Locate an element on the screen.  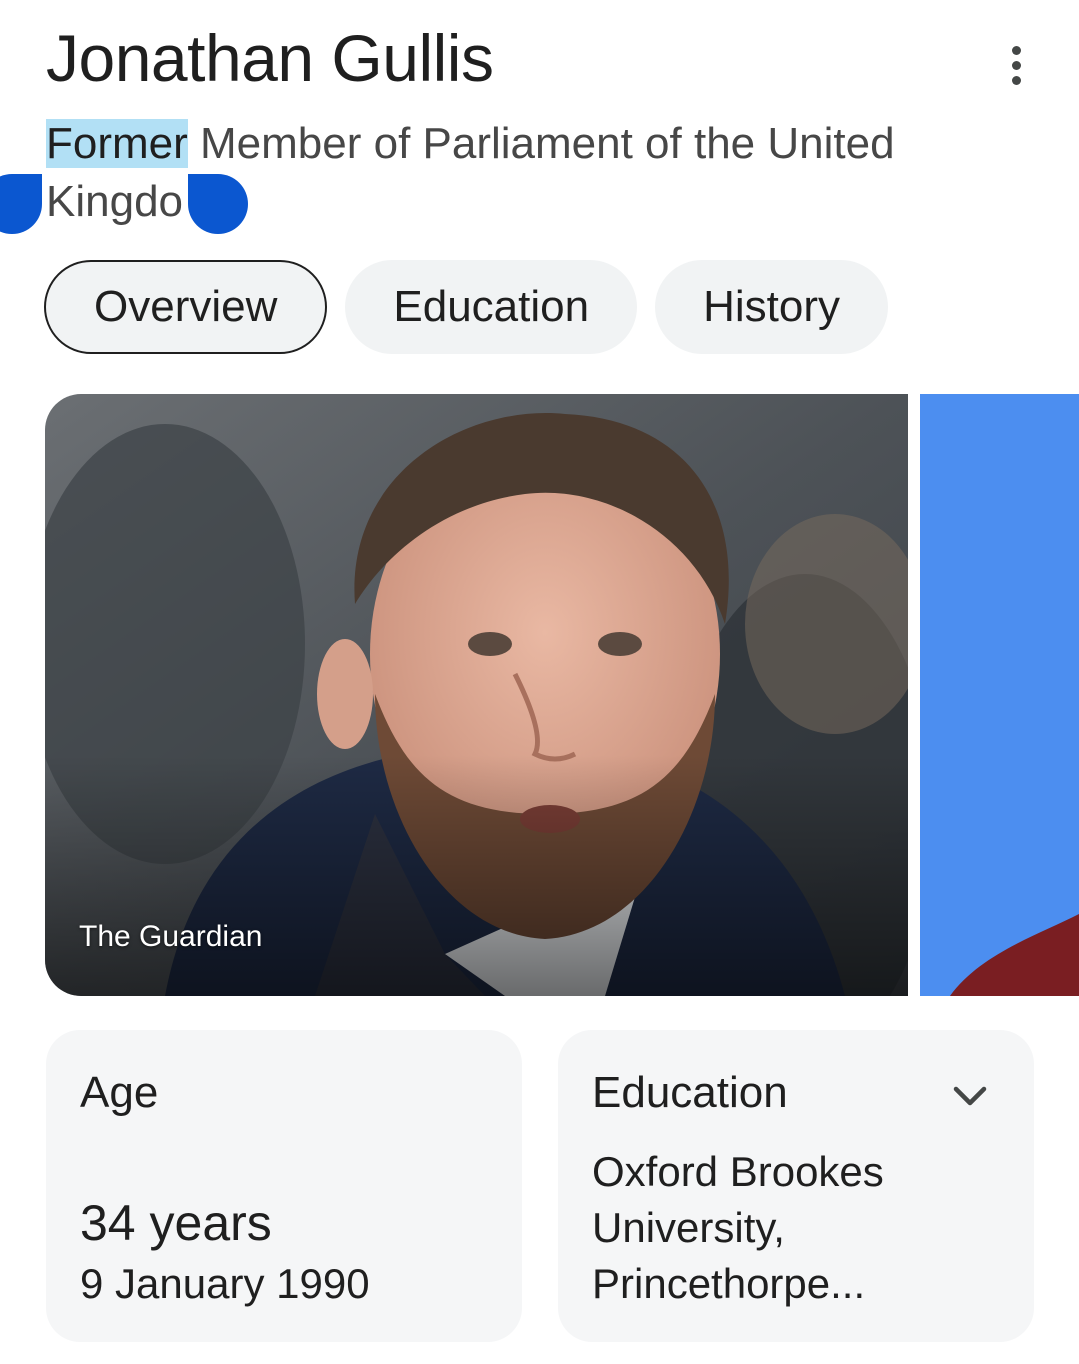
subtitle-line2: Kingdo is located at coordinates (115, 201).